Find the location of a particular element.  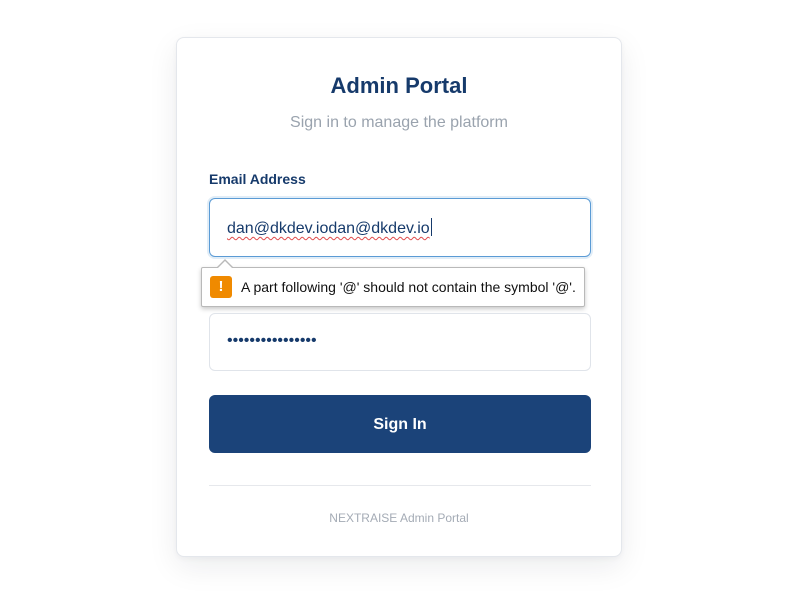

footer-text: NEXTRAISE Admin Portal is located at coordinates (399, 518).